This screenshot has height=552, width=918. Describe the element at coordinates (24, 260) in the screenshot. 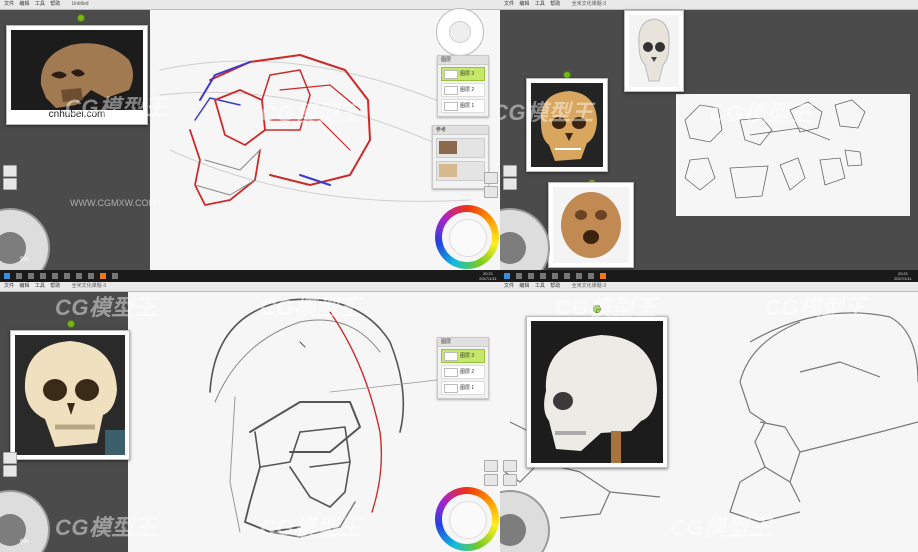

I see `zoom-level: 9%` at that location.